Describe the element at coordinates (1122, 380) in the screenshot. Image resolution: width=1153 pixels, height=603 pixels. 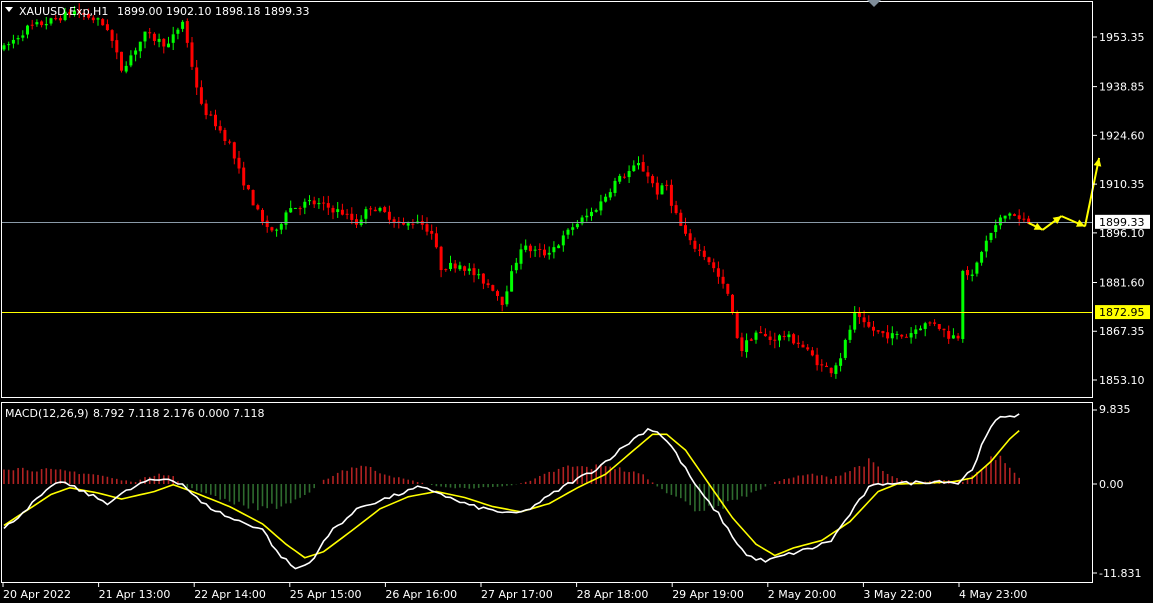
I see `price-tick-label: 1853.10` at that location.